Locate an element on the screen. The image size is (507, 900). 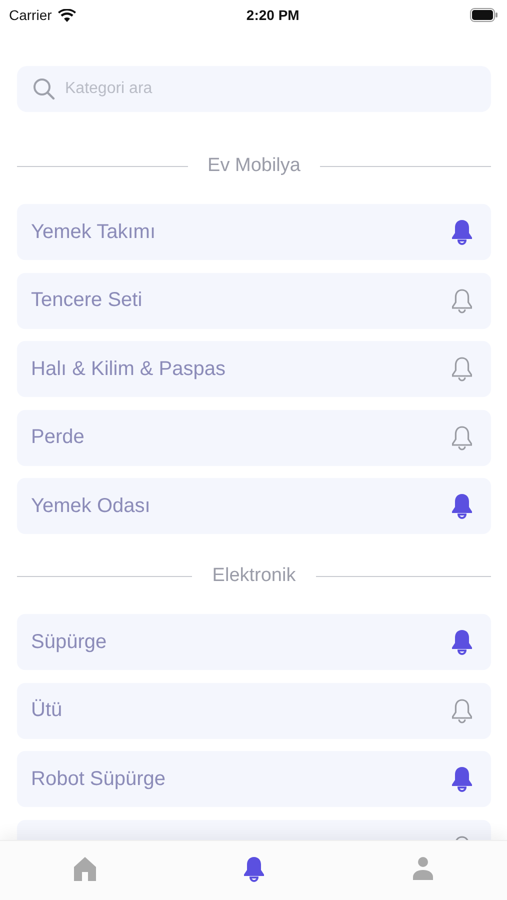
section-title: Elektronik is located at coordinates (254, 576).